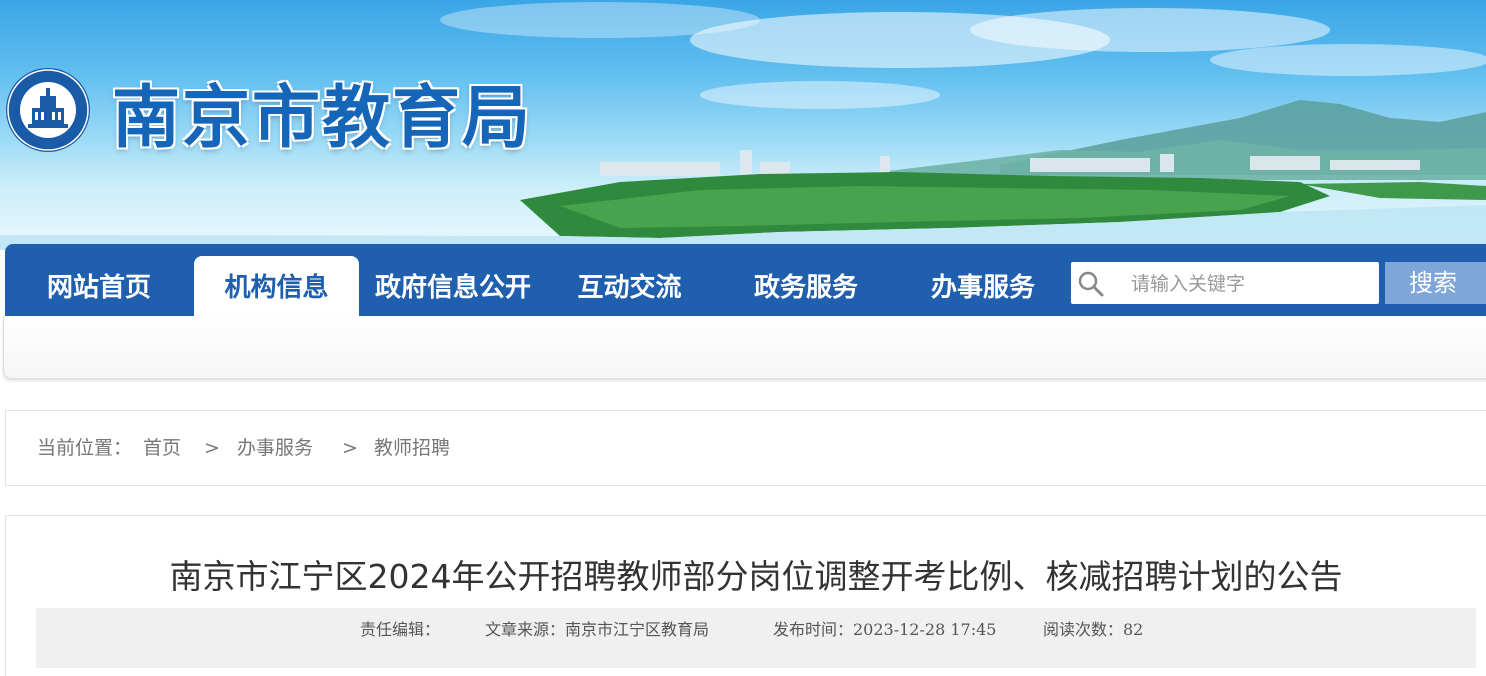 The image size is (1486, 676). I want to click on nav-item-home: 网站首页, so click(99, 280).